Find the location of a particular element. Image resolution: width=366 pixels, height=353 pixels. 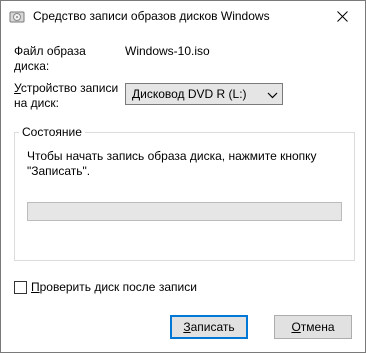

title-bar: Средство записи образов дисков Windows is located at coordinates (183, 16).